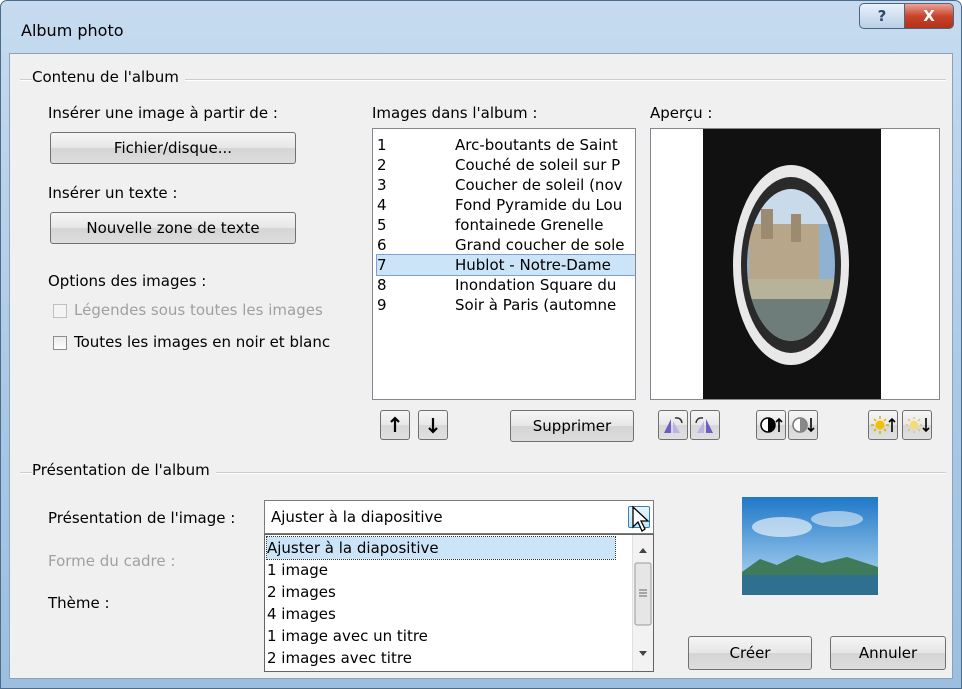 The height and width of the screenshot is (689, 962). Describe the element at coordinates (882, 16) in the screenshot. I see `help-button: ?` at that location.